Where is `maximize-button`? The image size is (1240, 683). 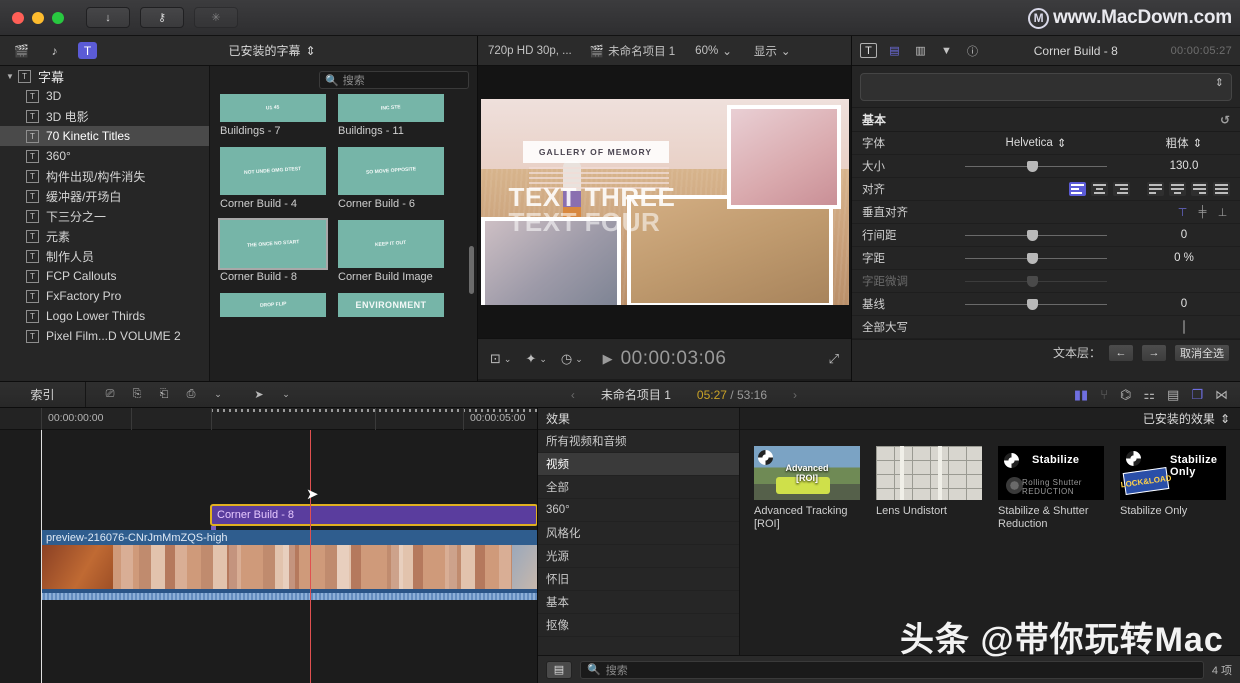
maximize-button is located at coordinates (58, 17).